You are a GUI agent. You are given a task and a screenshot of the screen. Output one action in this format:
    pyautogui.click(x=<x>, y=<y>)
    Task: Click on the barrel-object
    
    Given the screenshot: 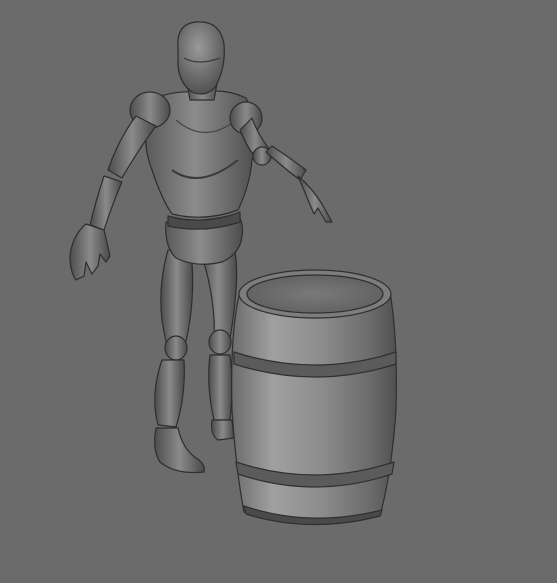 What is the action you would take?
    pyautogui.click(x=314, y=397)
    